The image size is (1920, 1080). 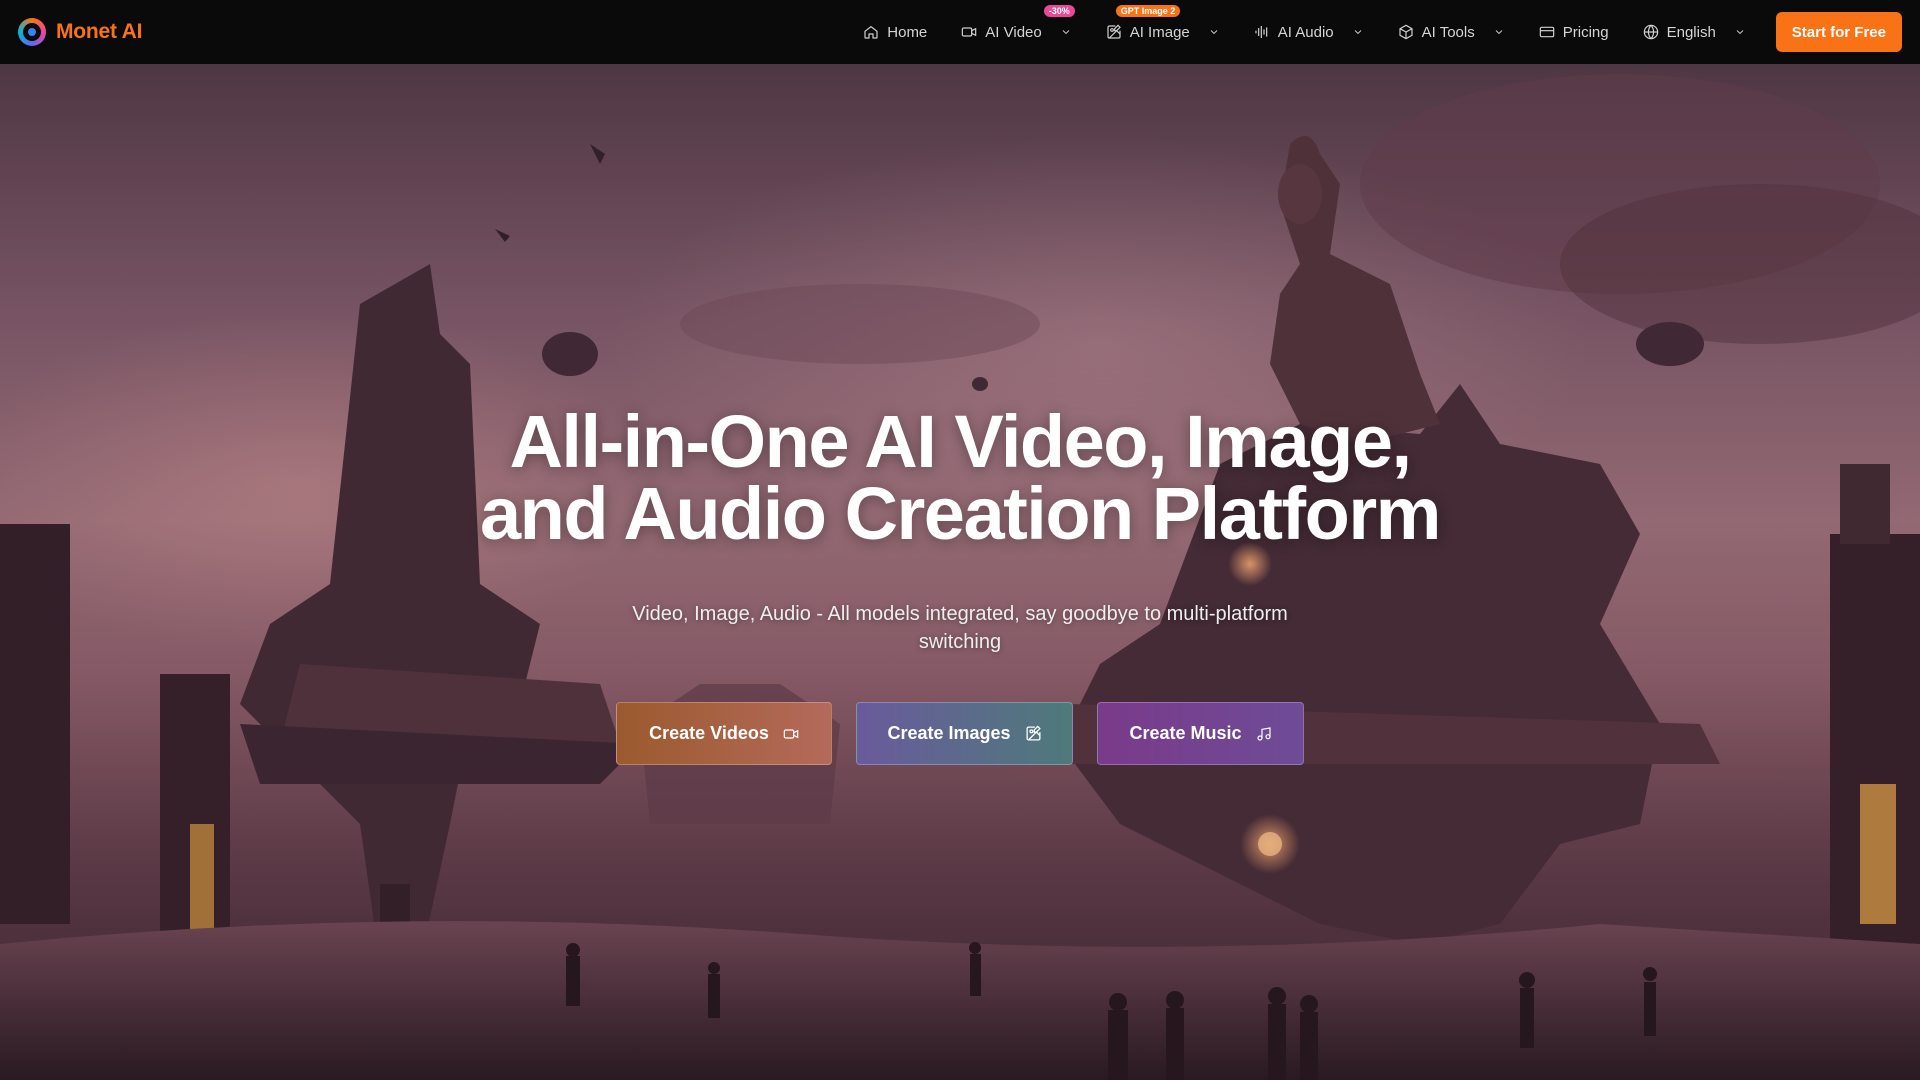 What do you see at coordinates (32, 32) in the screenshot?
I see `monet-logo-icon` at bounding box center [32, 32].